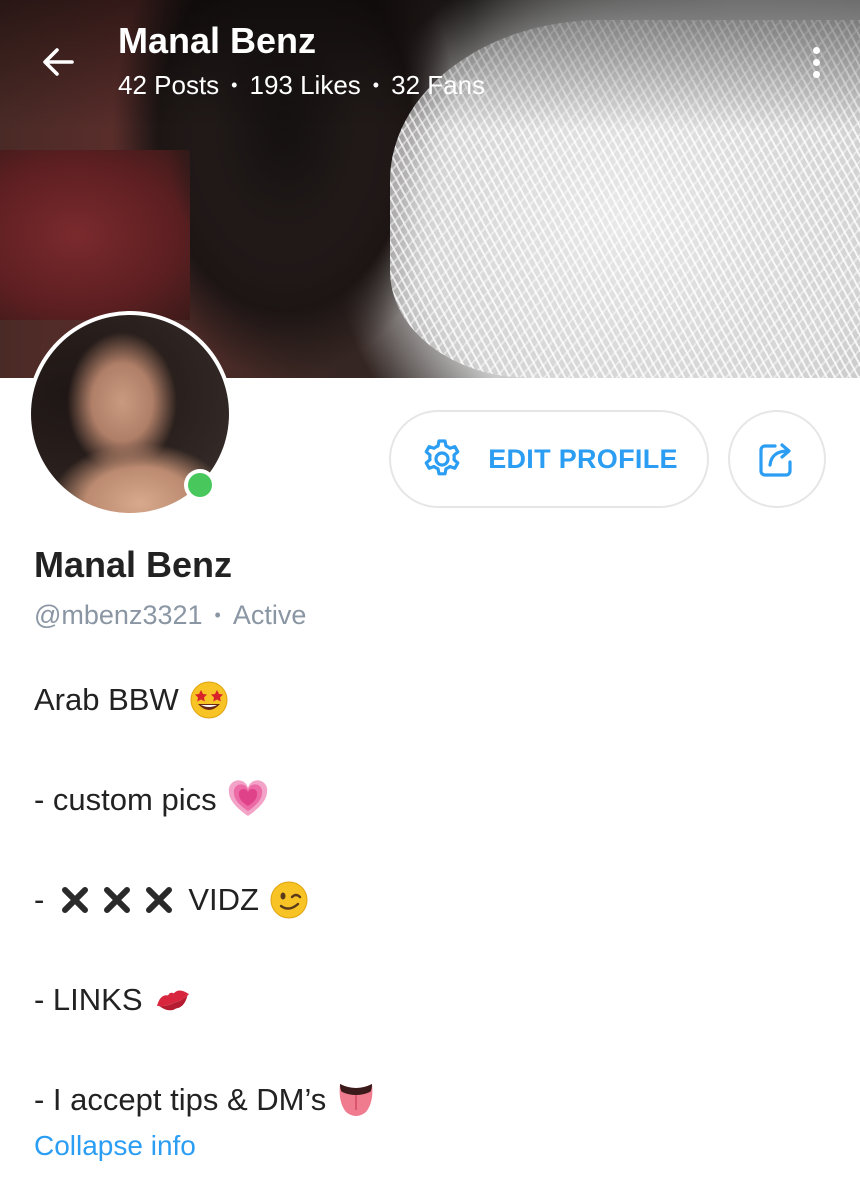 The image size is (860, 1200). What do you see at coordinates (269, 615) in the screenshot?
I see `activity-status: Active` at bounding box center [269, 615].